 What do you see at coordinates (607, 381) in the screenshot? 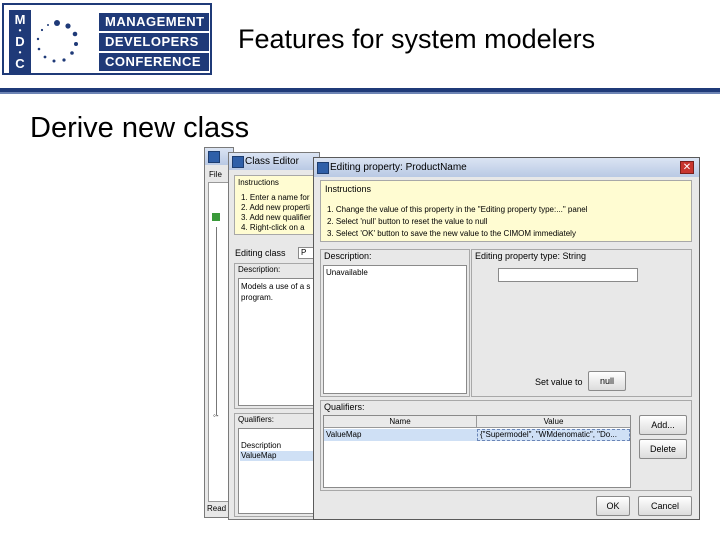
I see `null-button: null` at bounding box center [607, 381].